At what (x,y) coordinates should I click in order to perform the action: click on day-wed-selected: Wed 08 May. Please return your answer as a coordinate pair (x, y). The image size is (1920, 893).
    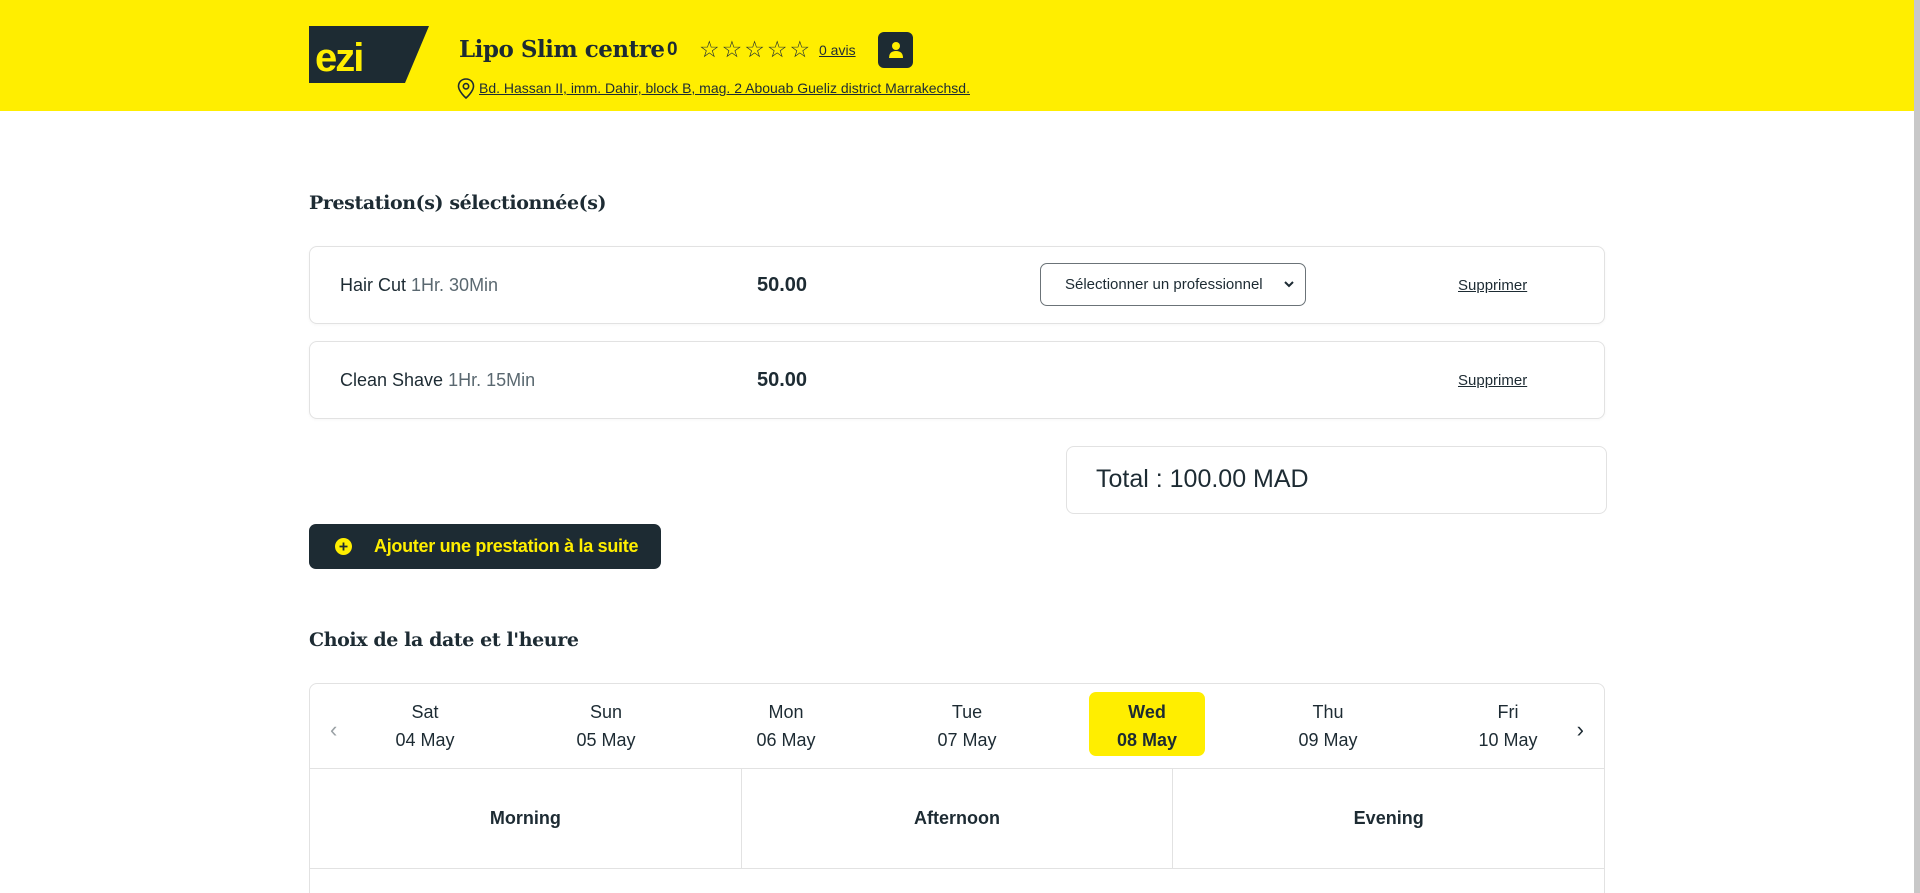
    Looking at the image, I should click on (1147, 724).